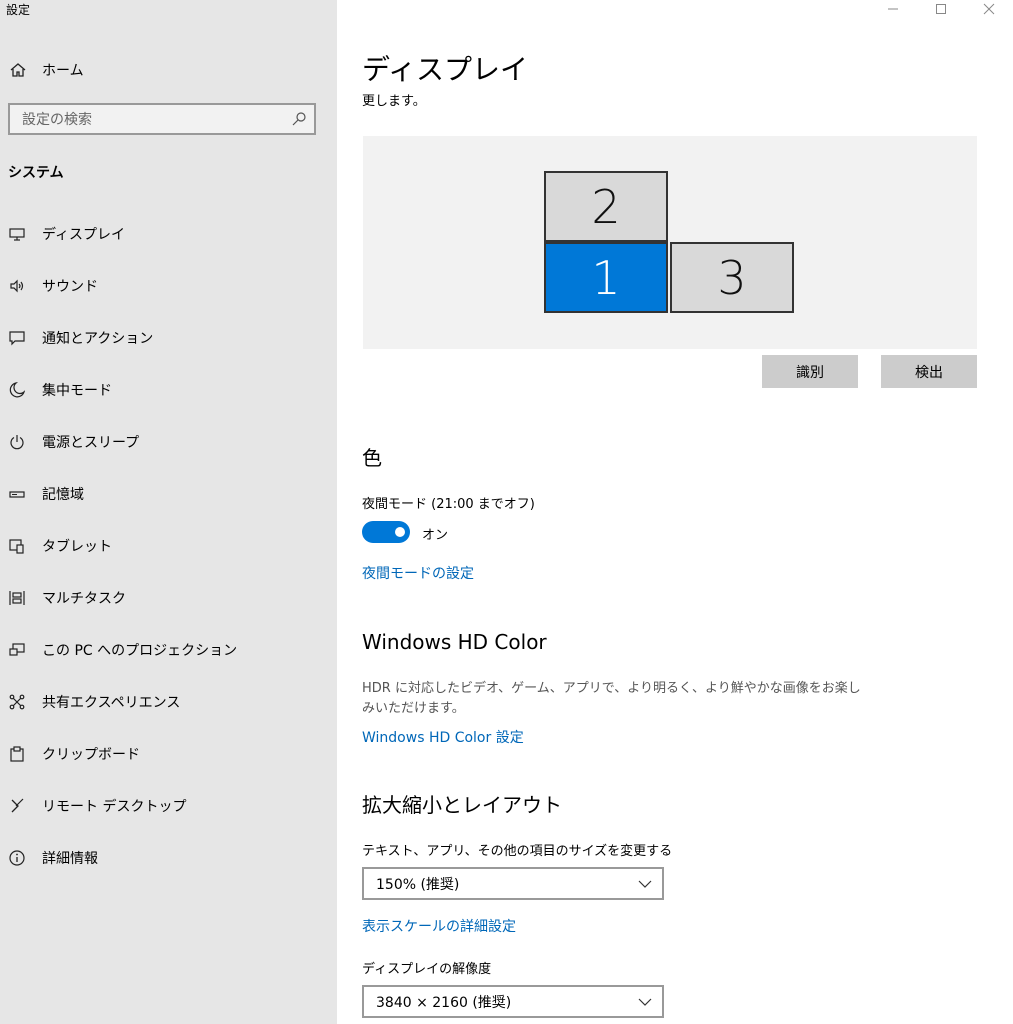 This screenshot has width=1013, height=1024. I want to click on night-mode-label: 夜間モード (21:00 までオフ), so click(448, 504).